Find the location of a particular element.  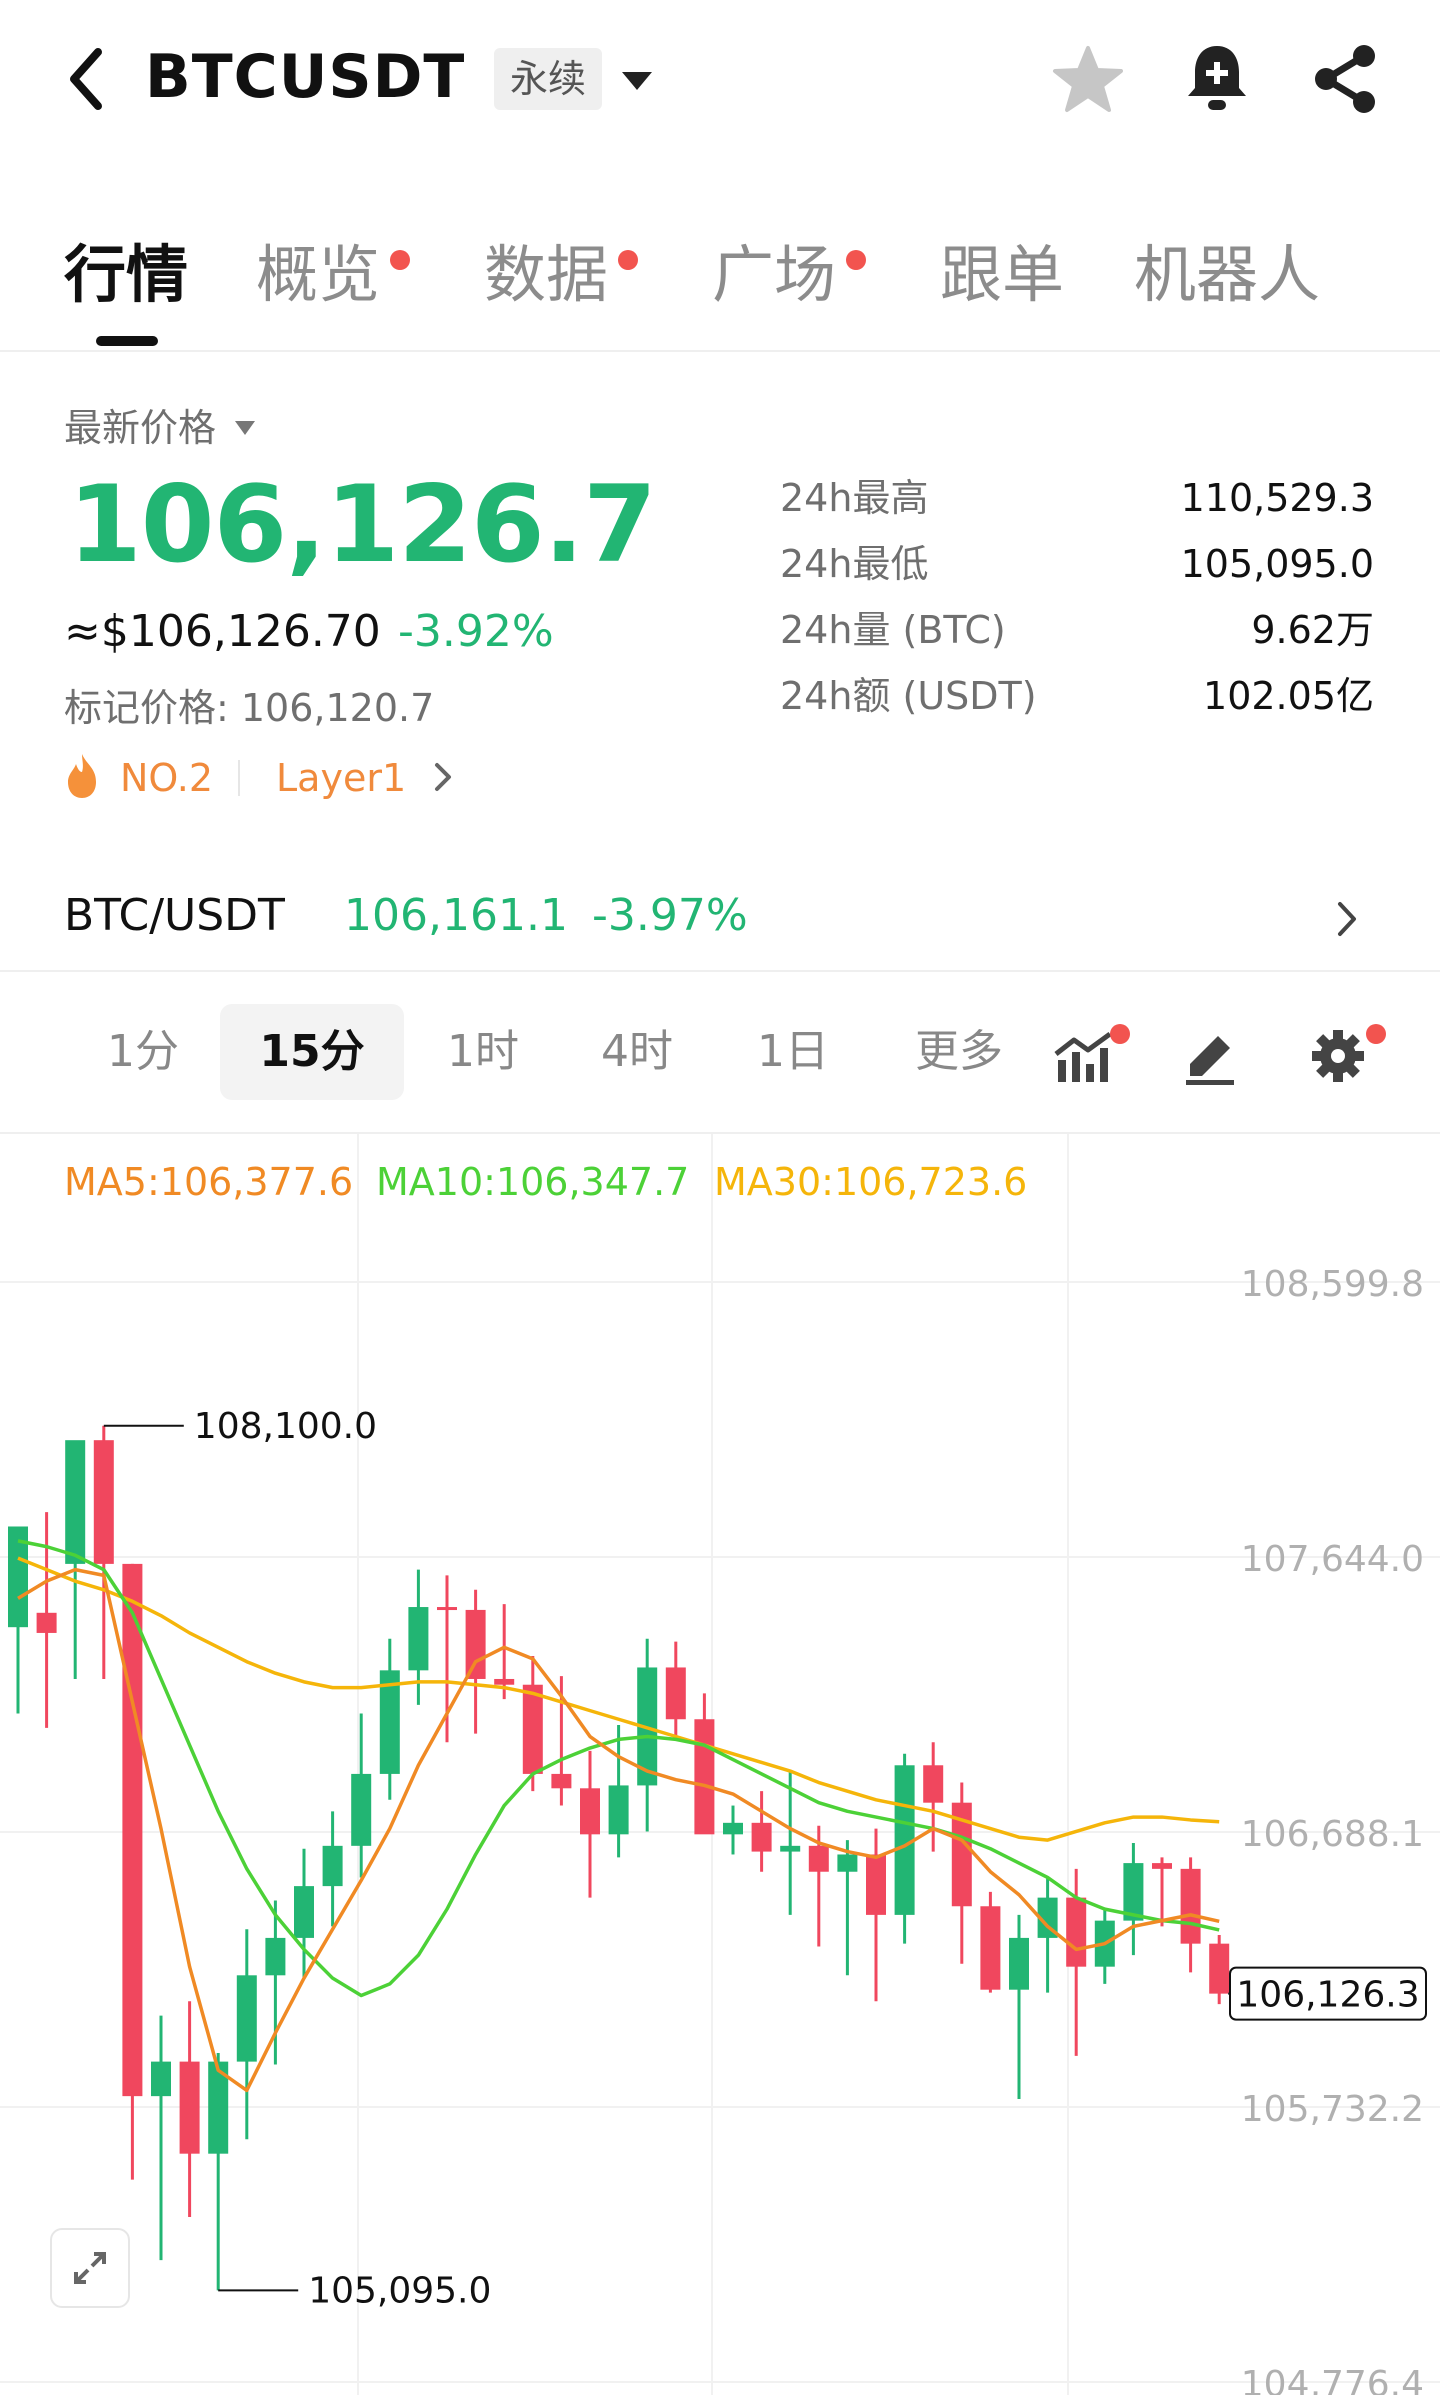

indicator-icon is located at coordinates (1084, 1057).